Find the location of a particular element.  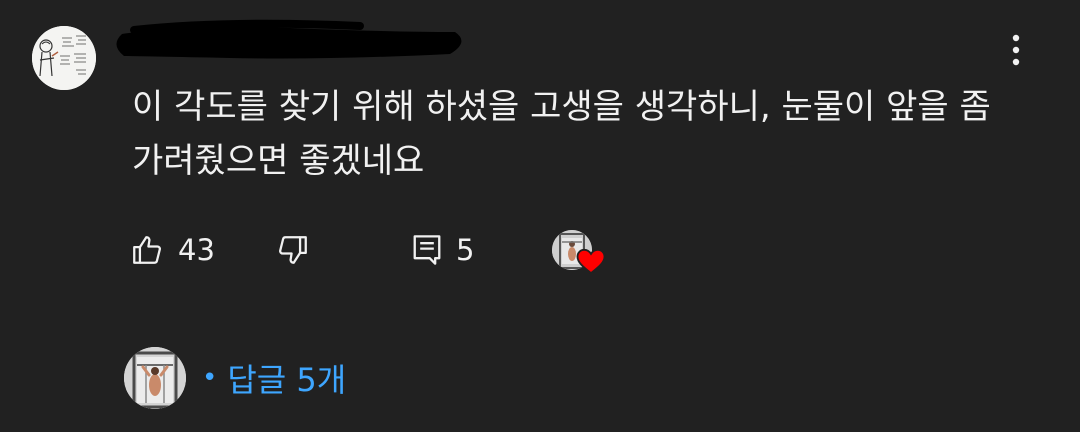

like-count: 43 is located at coordinates (196, 250).